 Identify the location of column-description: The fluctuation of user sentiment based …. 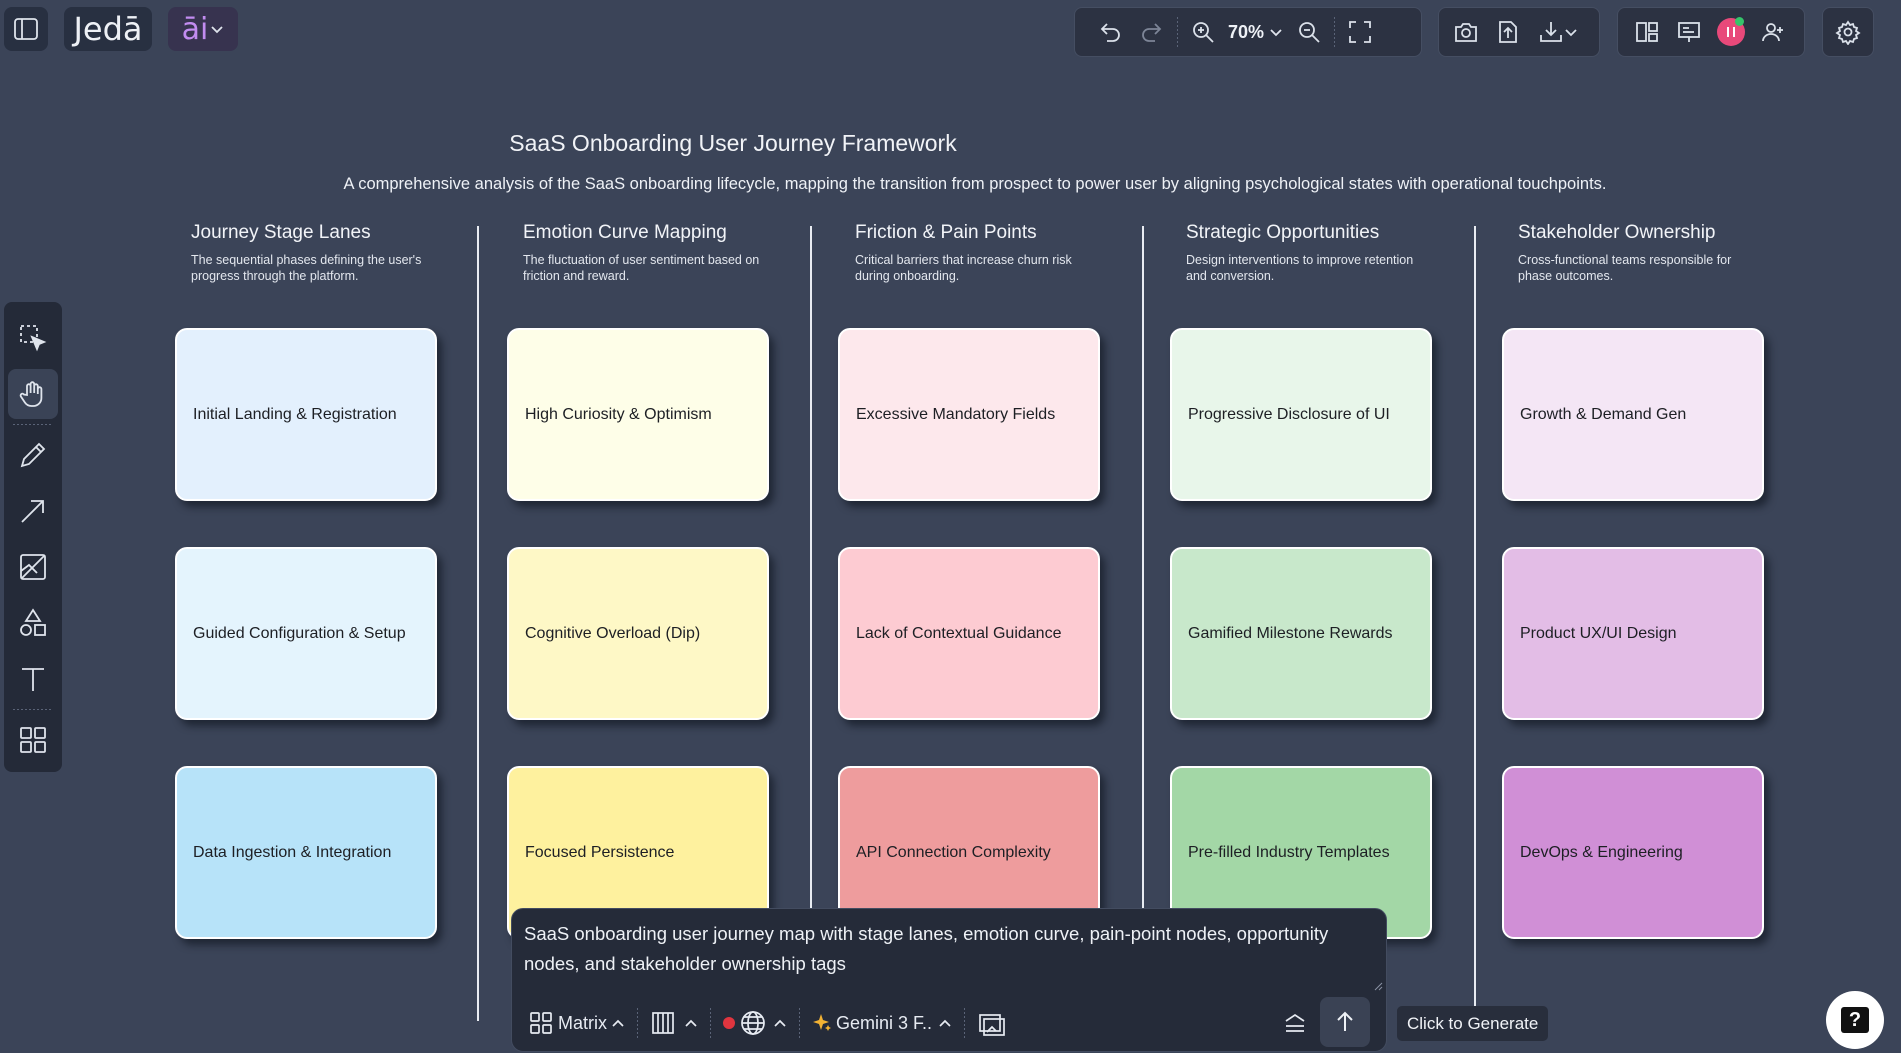
(641, 268).